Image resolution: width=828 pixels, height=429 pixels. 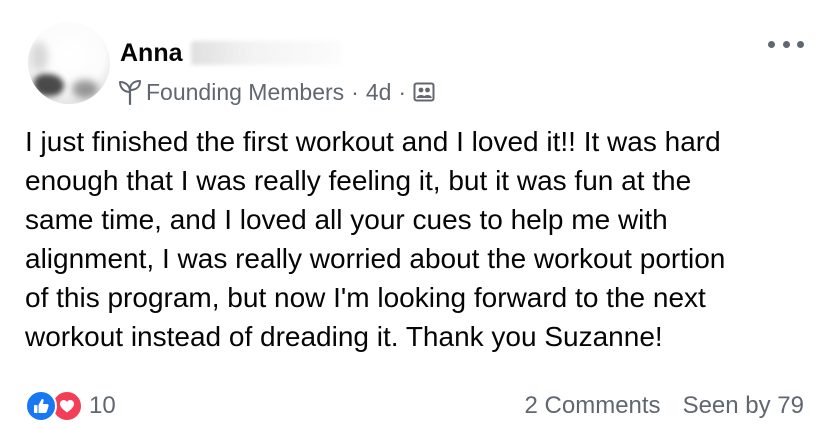 I want to click on group-name: Founding Members, so click(x=245, y=92).